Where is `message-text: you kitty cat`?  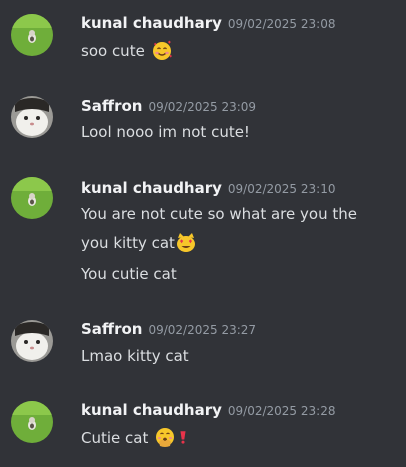 message-text: you kitty cat is located at coordinates (139, 242).